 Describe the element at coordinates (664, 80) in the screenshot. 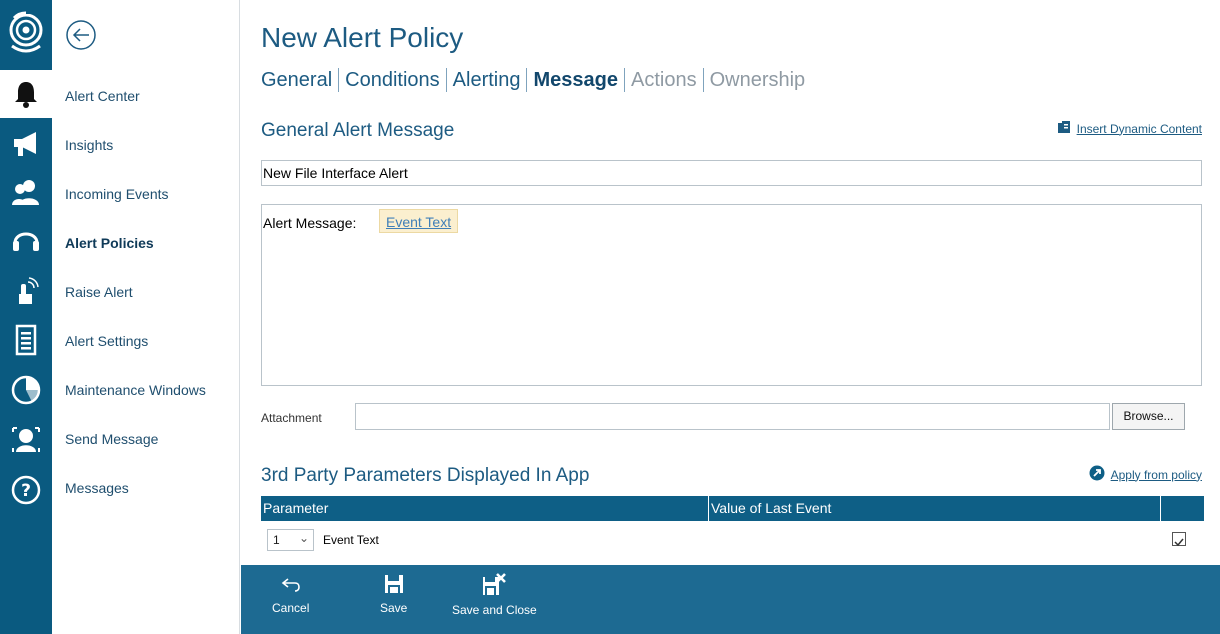

I see `tab-actions: Actions` at that location.